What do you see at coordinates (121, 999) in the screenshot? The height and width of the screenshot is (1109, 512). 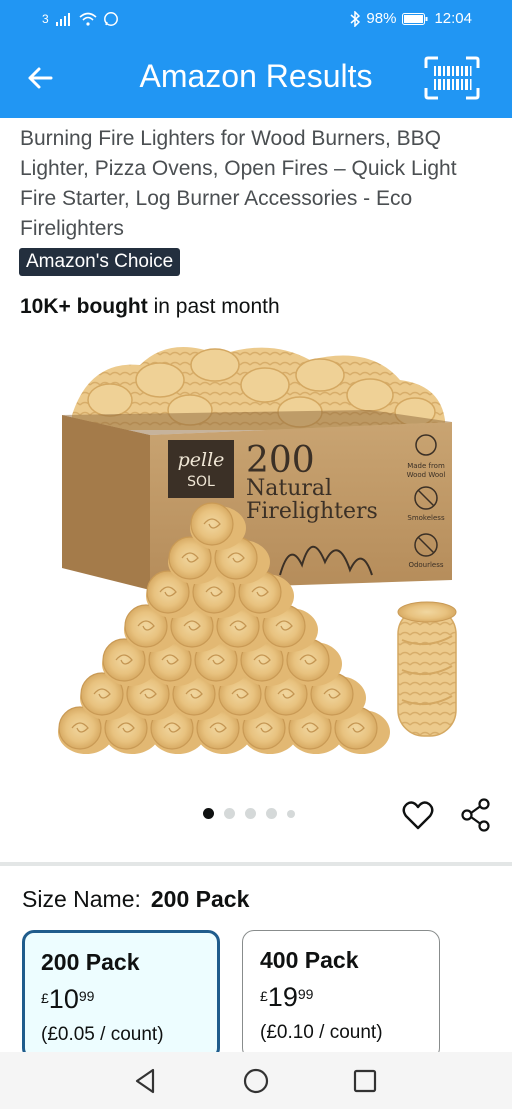 I see `size-option-price: £ 10 99` at bounding box center [121, 999].